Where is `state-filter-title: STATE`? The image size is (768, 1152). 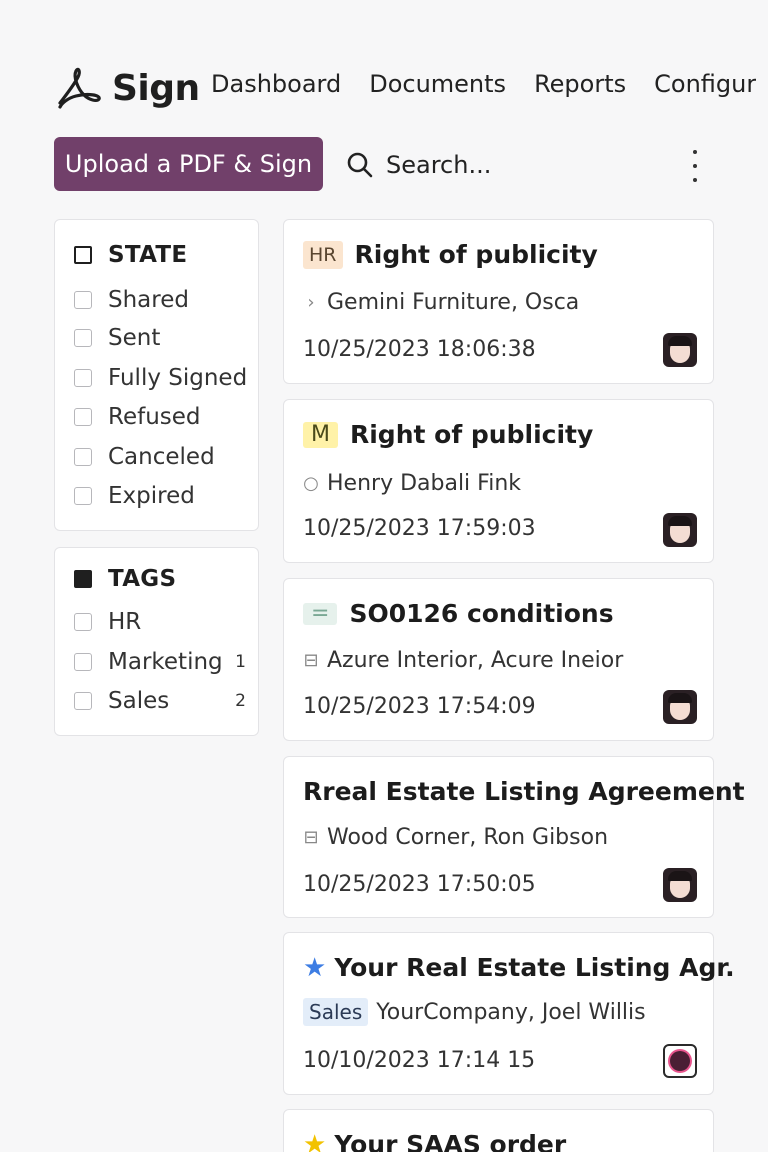
state-filter-title: STATE is located at coordinates (148, 255).